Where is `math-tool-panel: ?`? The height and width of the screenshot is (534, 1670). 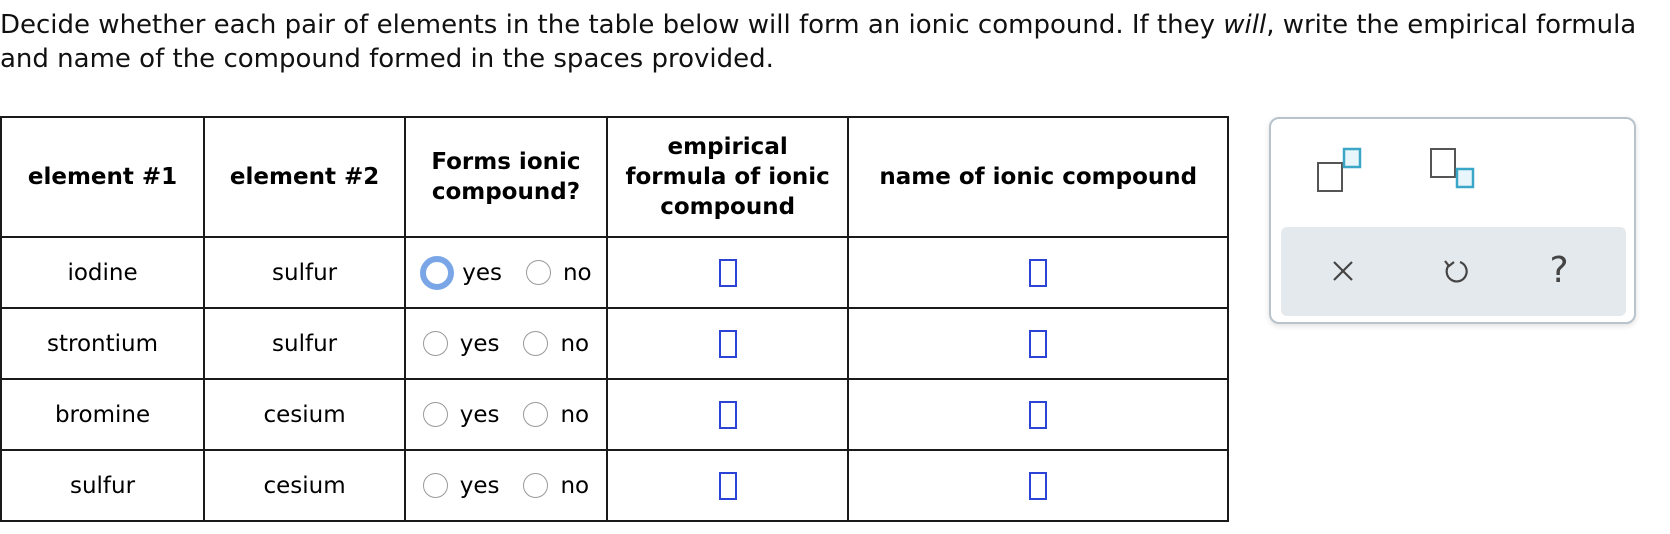
math-tool-panel: ? is located at coordinates (1452, 220).